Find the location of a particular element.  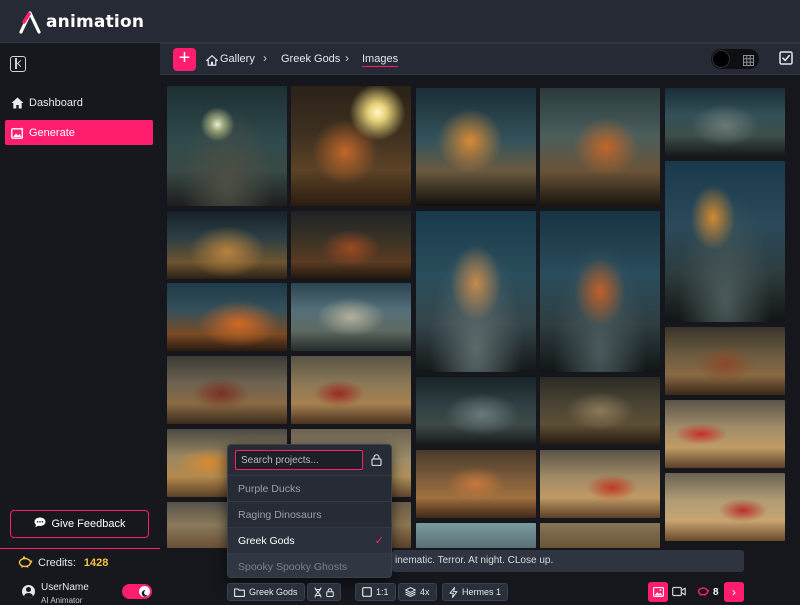

logo-text: animation is located at coordinates (95, 22).